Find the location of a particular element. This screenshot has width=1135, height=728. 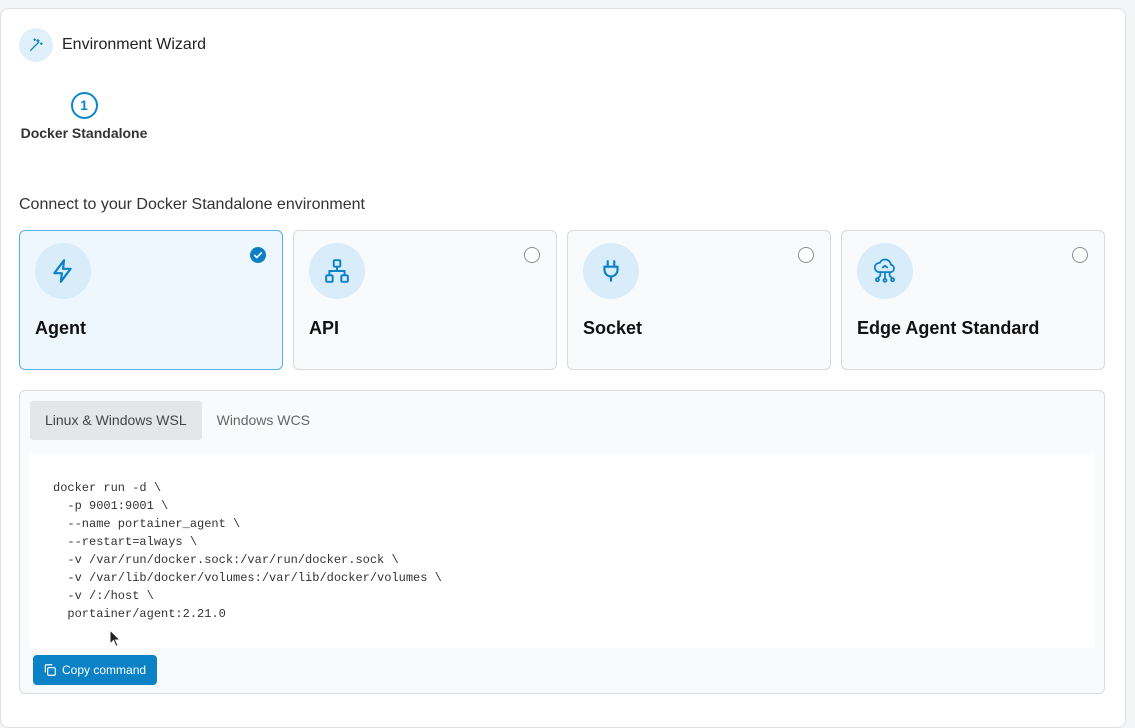

wizard-step: 1 Docker Standalone is located at coordinates (84, 116).